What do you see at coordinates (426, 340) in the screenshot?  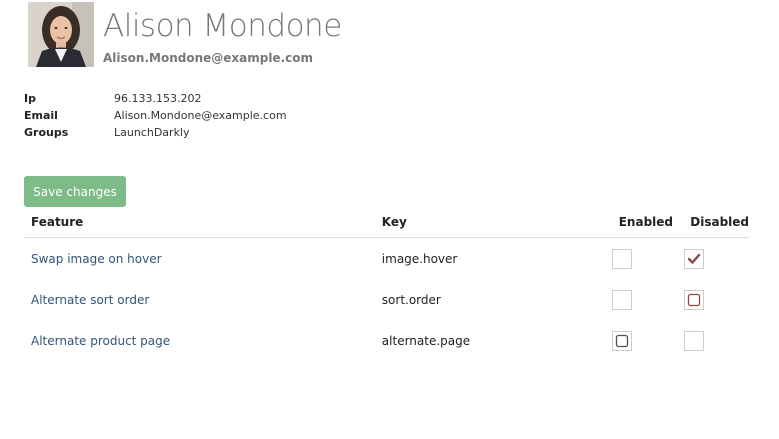 I see `feature-key: alternate.page` at bounding box center [426, 340].